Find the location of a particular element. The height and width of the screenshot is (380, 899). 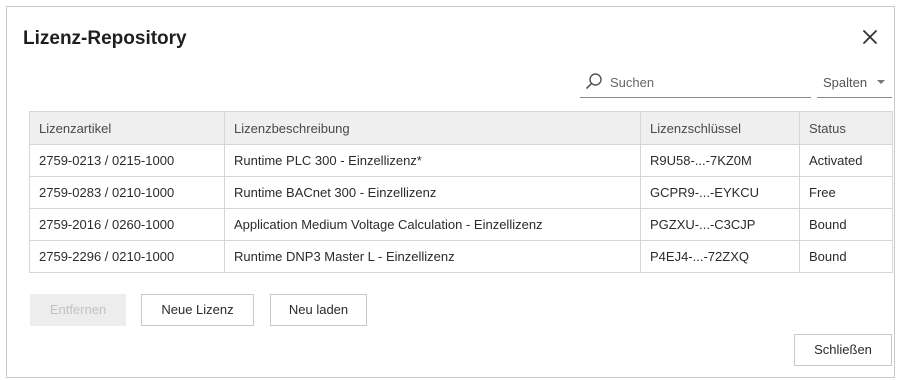

columns-dropdown: Spalten is located at coordinates (854, 83).